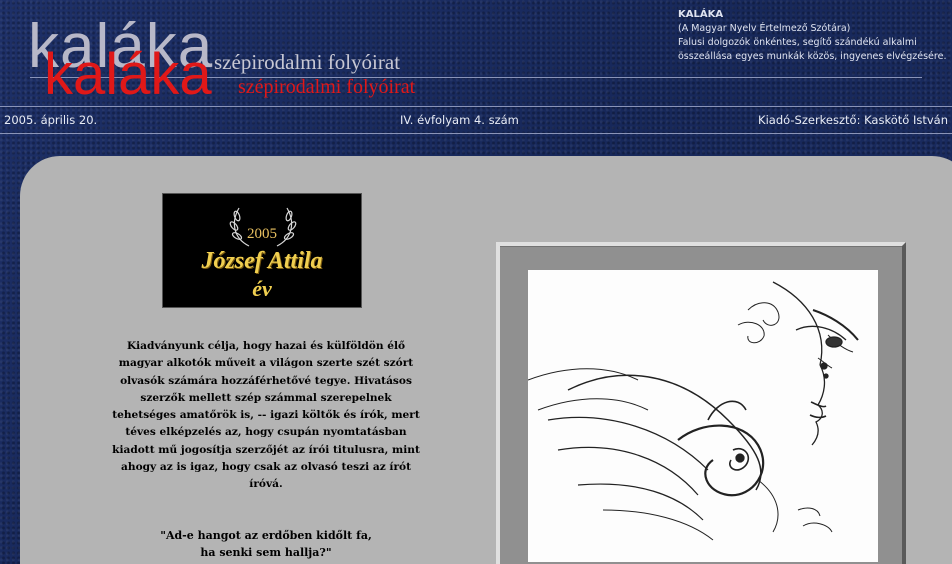  I want to click on jozsef-attila-year-badge: 2005 József Attila év, so click(262, 250).